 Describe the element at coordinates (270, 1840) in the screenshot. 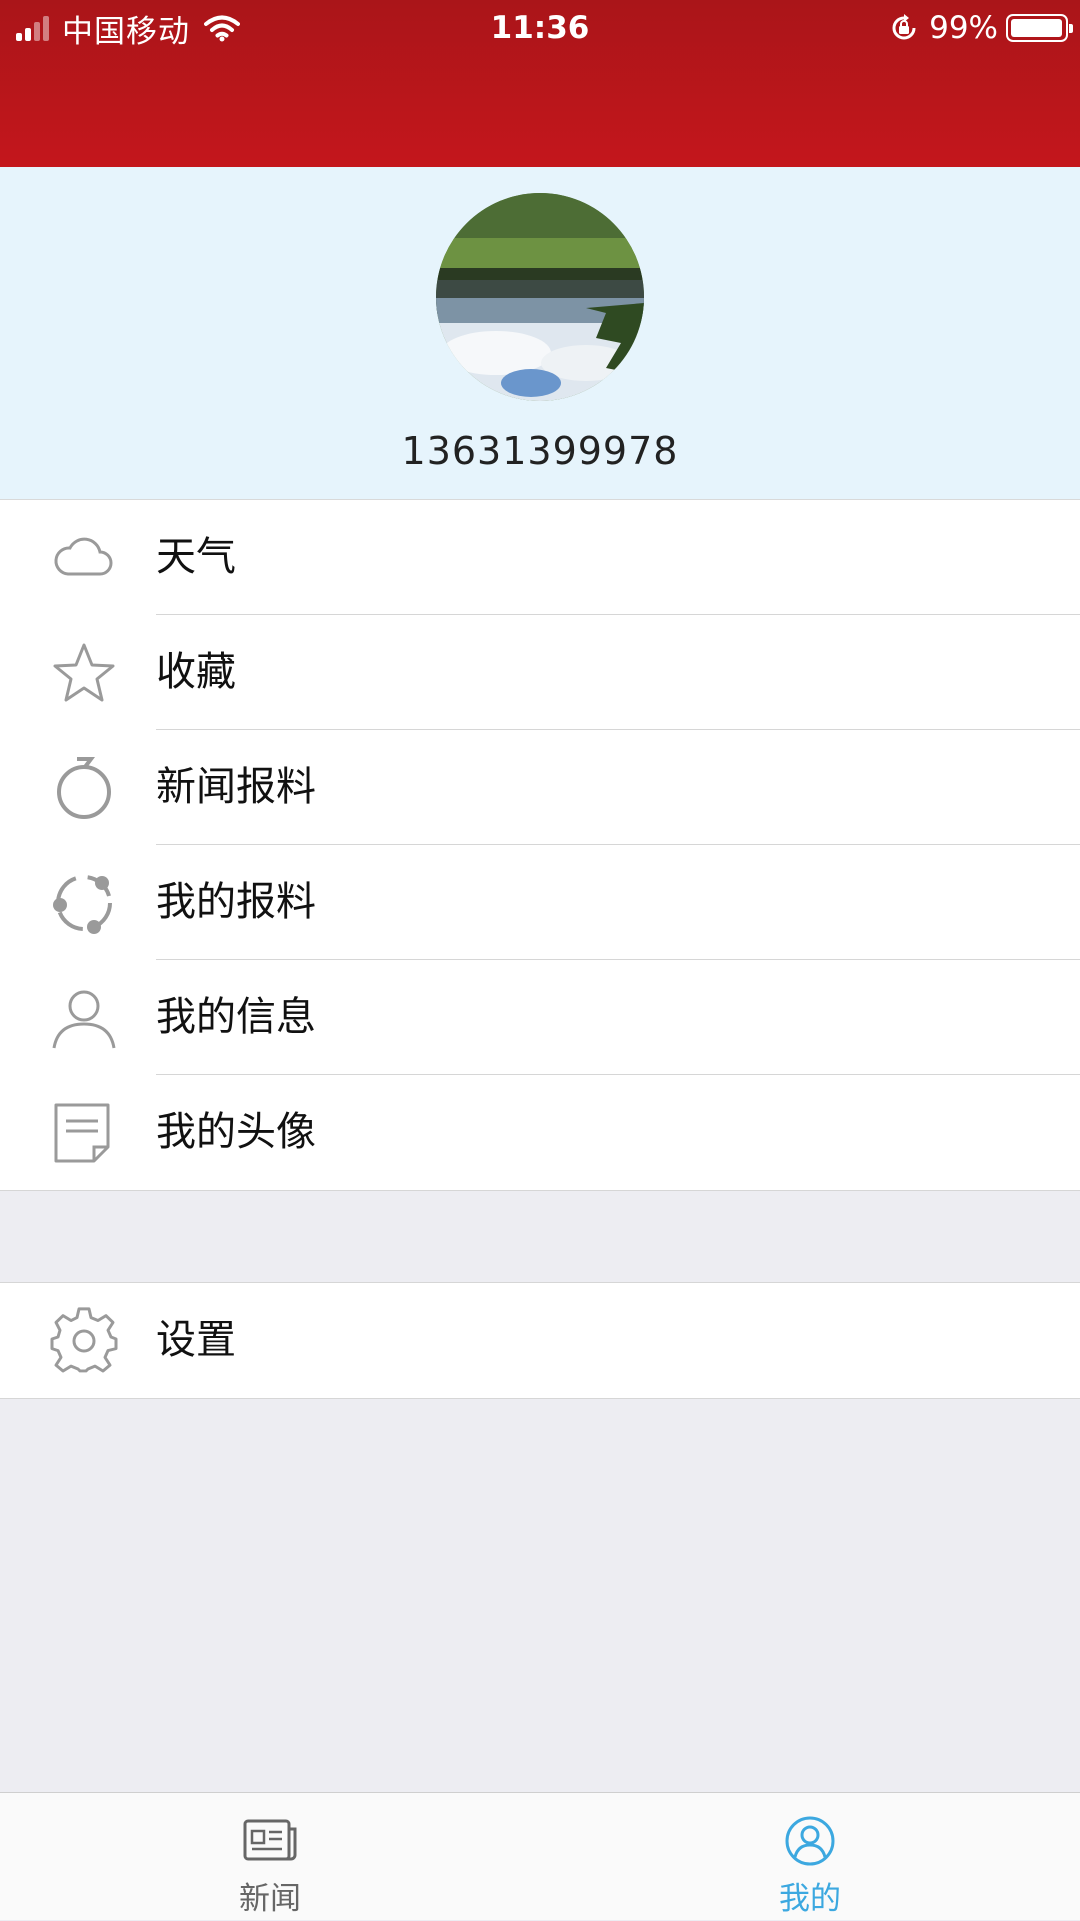

I see `newspaper-icon` at that location.